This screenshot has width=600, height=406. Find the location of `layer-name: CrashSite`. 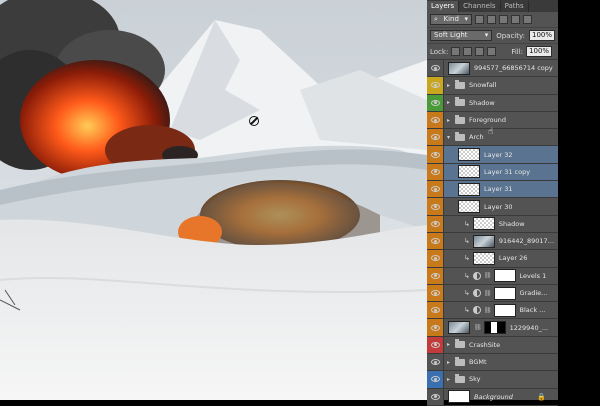

layer-name: CrashSite is located at coordinates (484, 345).